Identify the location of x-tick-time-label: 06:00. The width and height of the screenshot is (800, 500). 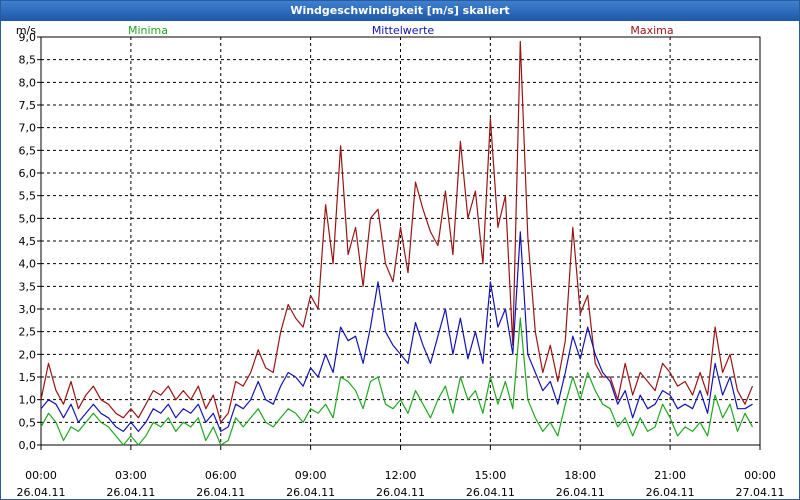
(221, 475).